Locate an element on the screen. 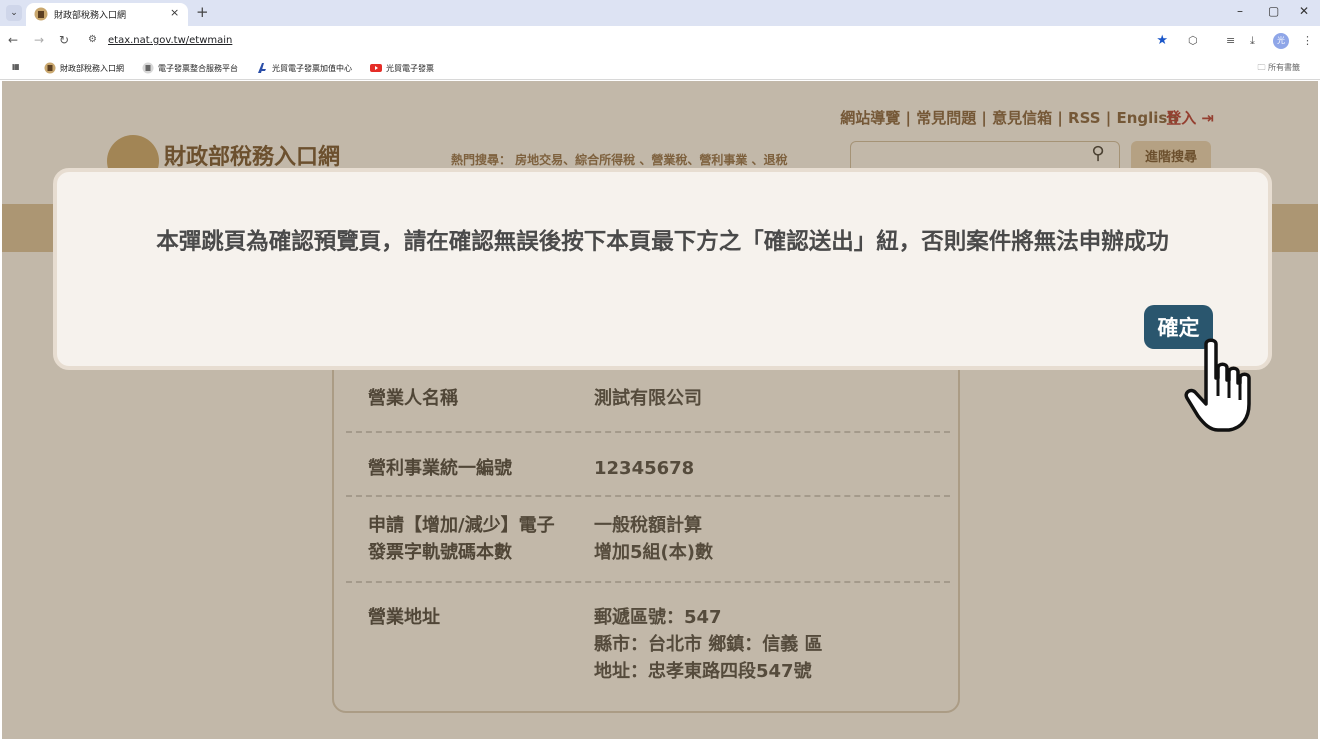 The image size is (1320, 739). forward-icon: → is located at coordinates (39, 40).